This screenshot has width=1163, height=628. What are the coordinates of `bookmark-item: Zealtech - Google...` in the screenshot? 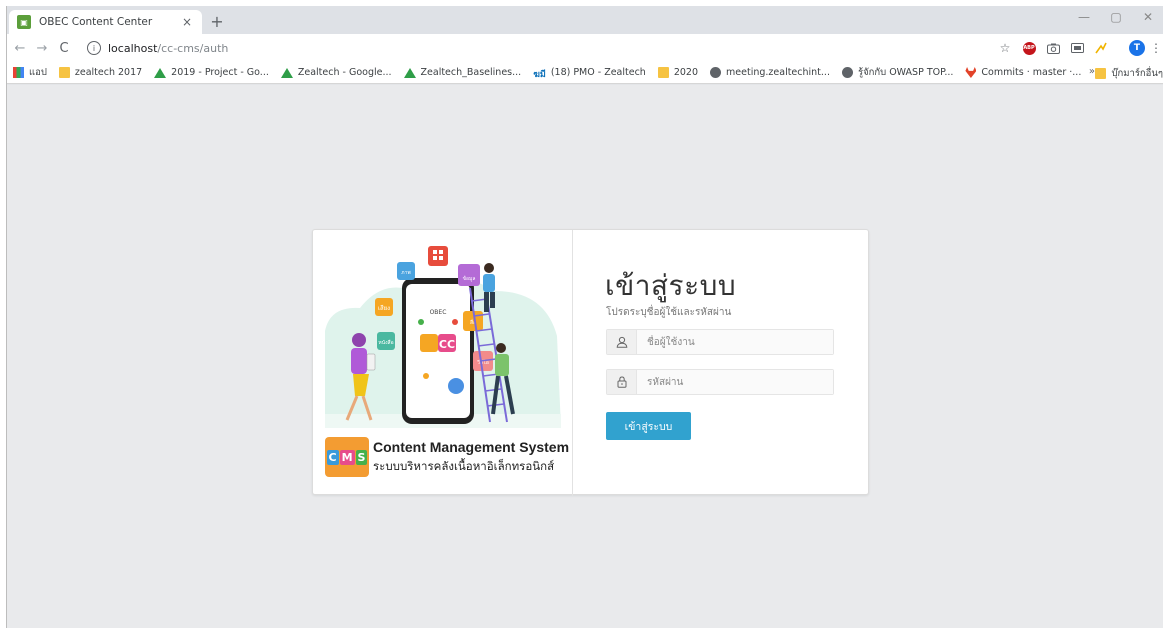 It's located at (336, 72).